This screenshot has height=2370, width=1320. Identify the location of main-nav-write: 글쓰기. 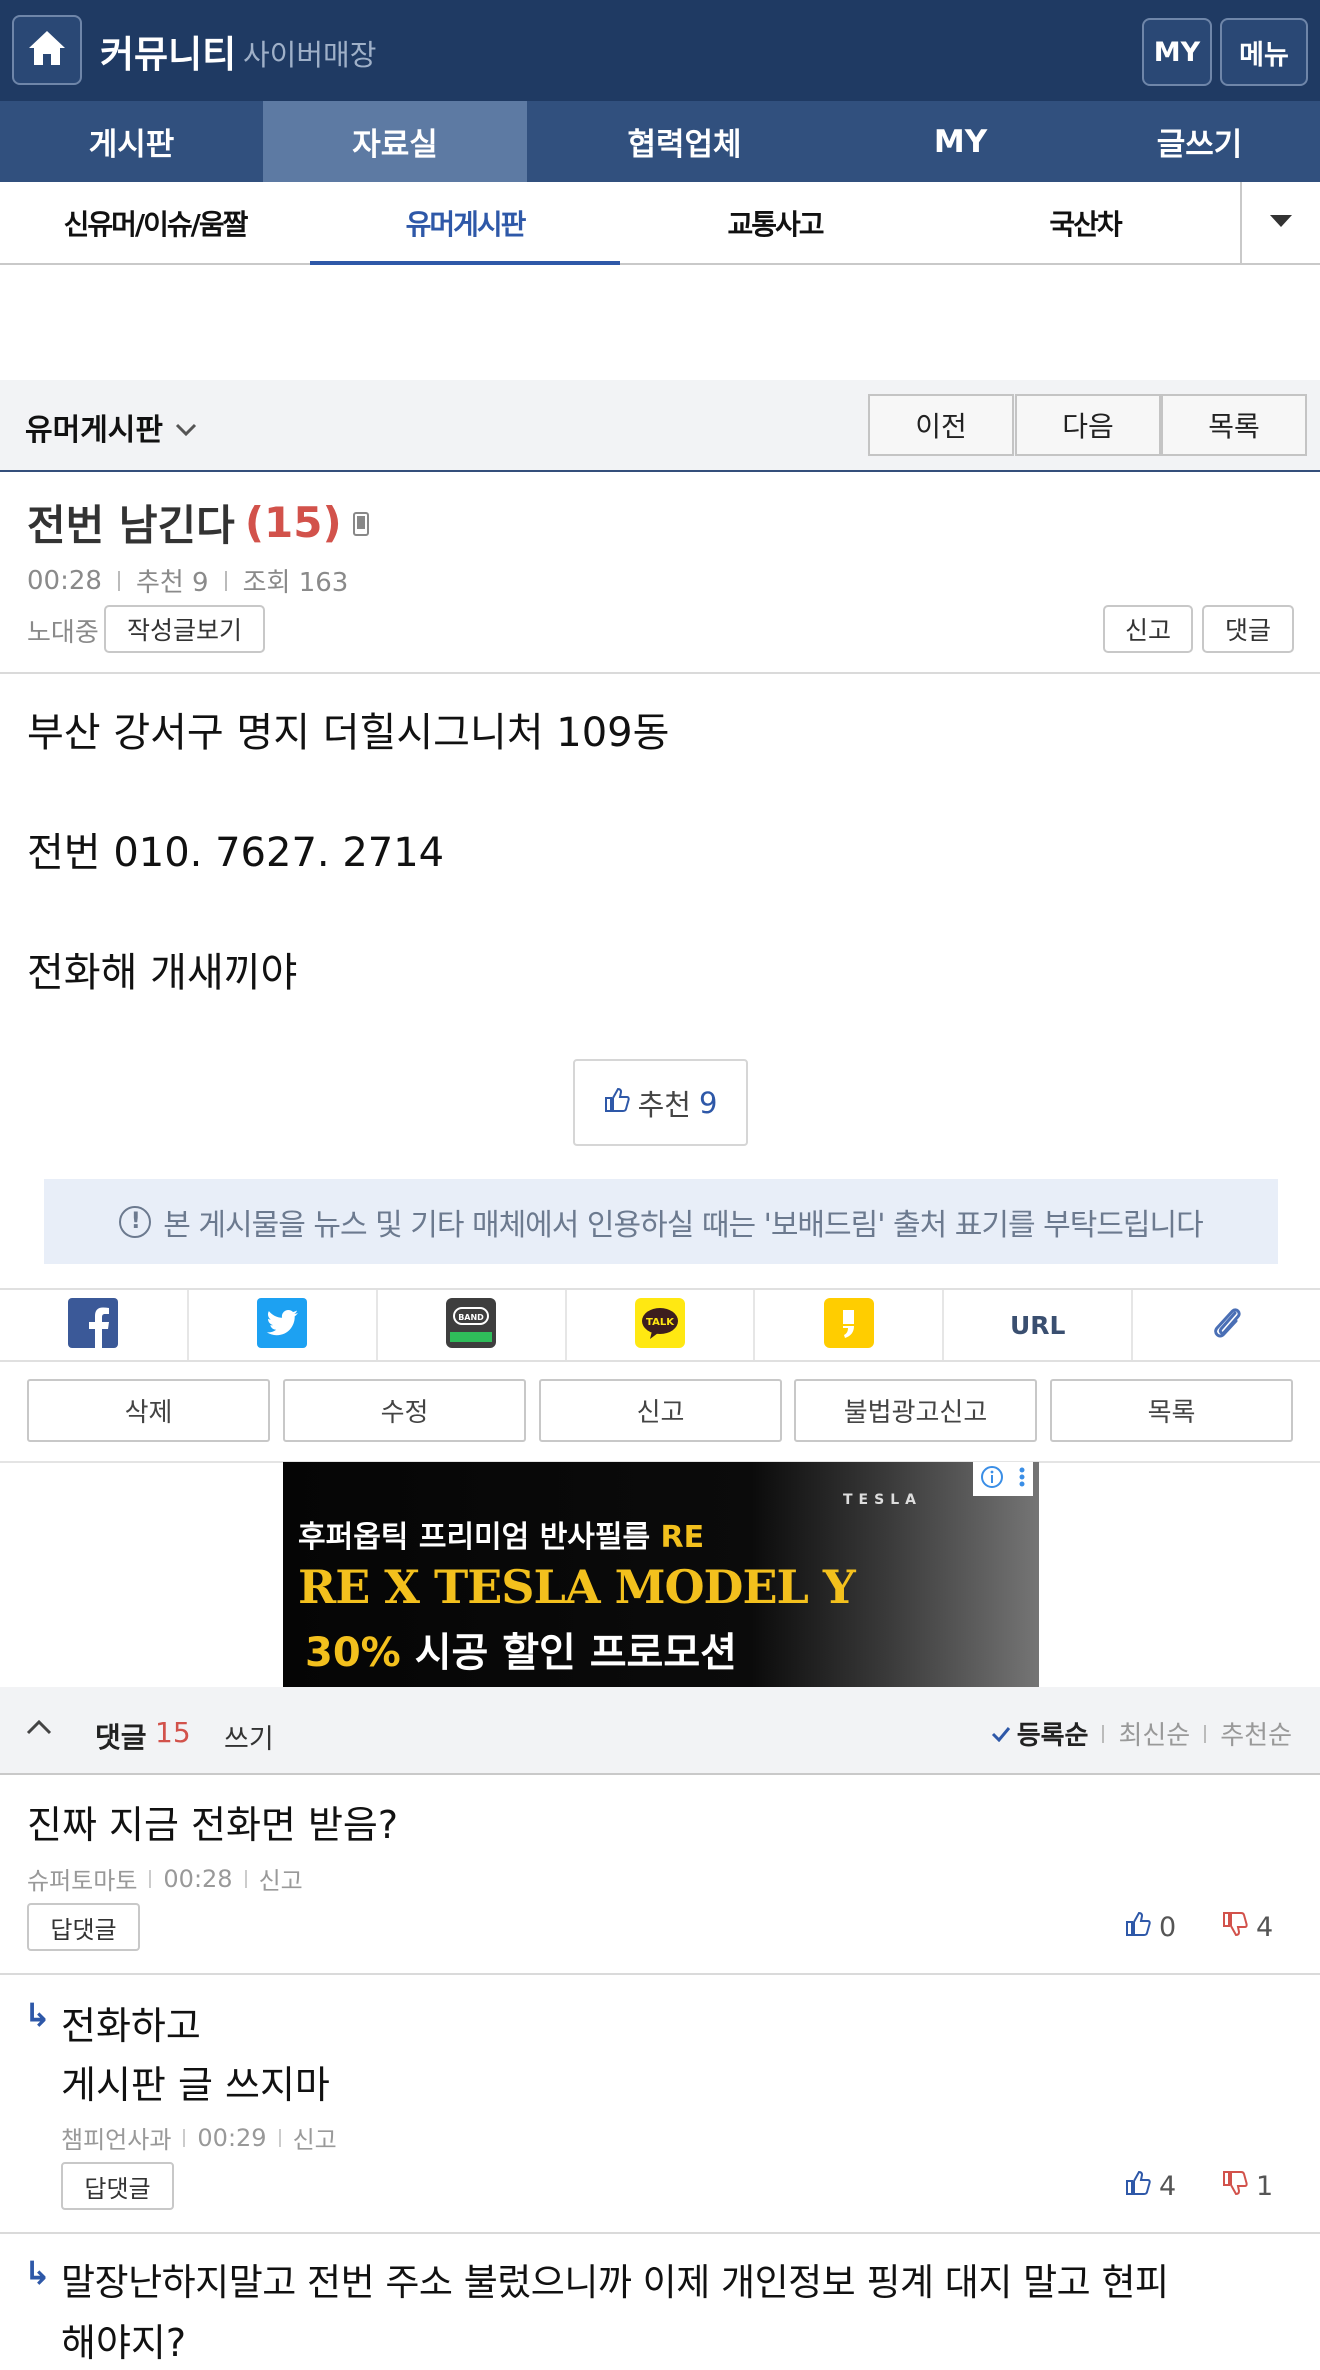
(1199, 141).